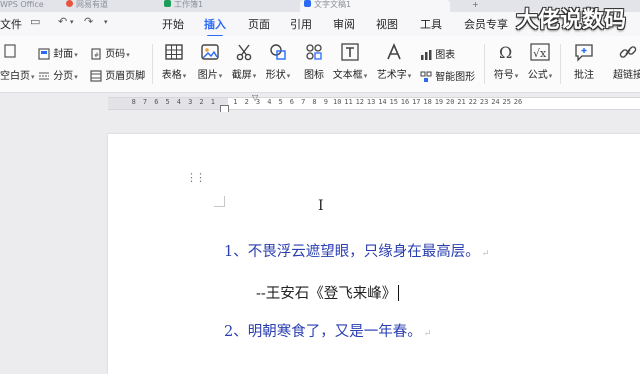 The height and width of the screenshot is (374, 640). I want to click on formula-label: 公式, so click(537, 75).